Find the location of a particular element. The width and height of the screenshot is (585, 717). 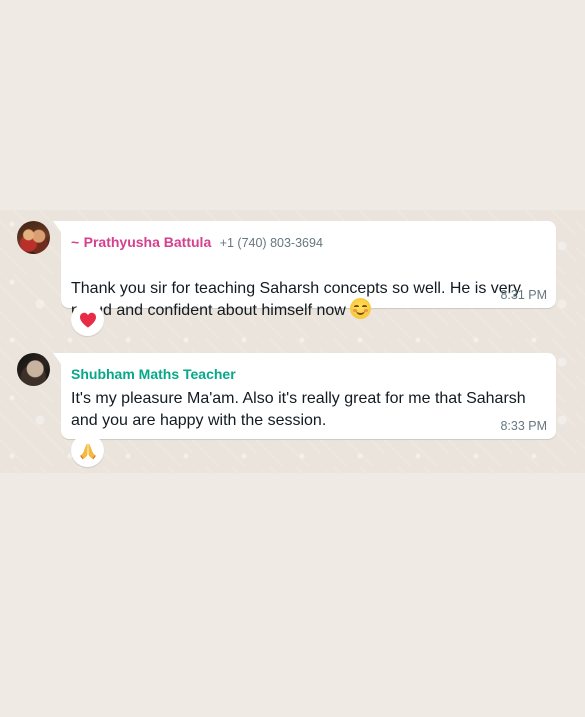

emoji-eye-left is located at coordinates (356, 306).